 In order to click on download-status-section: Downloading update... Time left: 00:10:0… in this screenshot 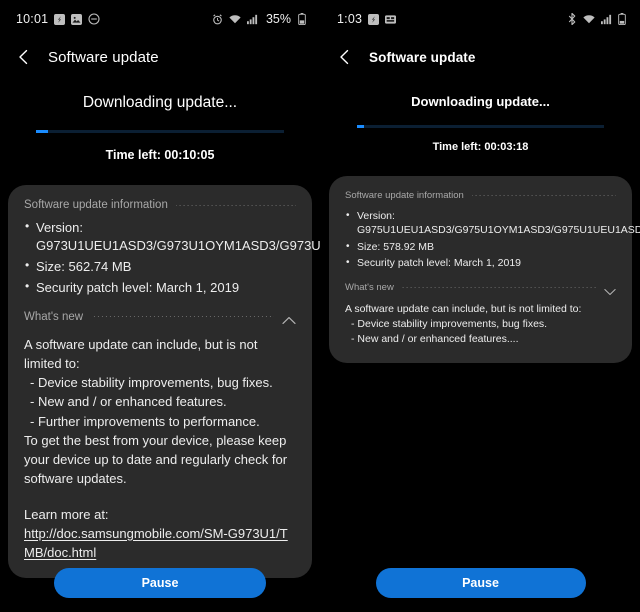, I will do `click(160, 119)`.